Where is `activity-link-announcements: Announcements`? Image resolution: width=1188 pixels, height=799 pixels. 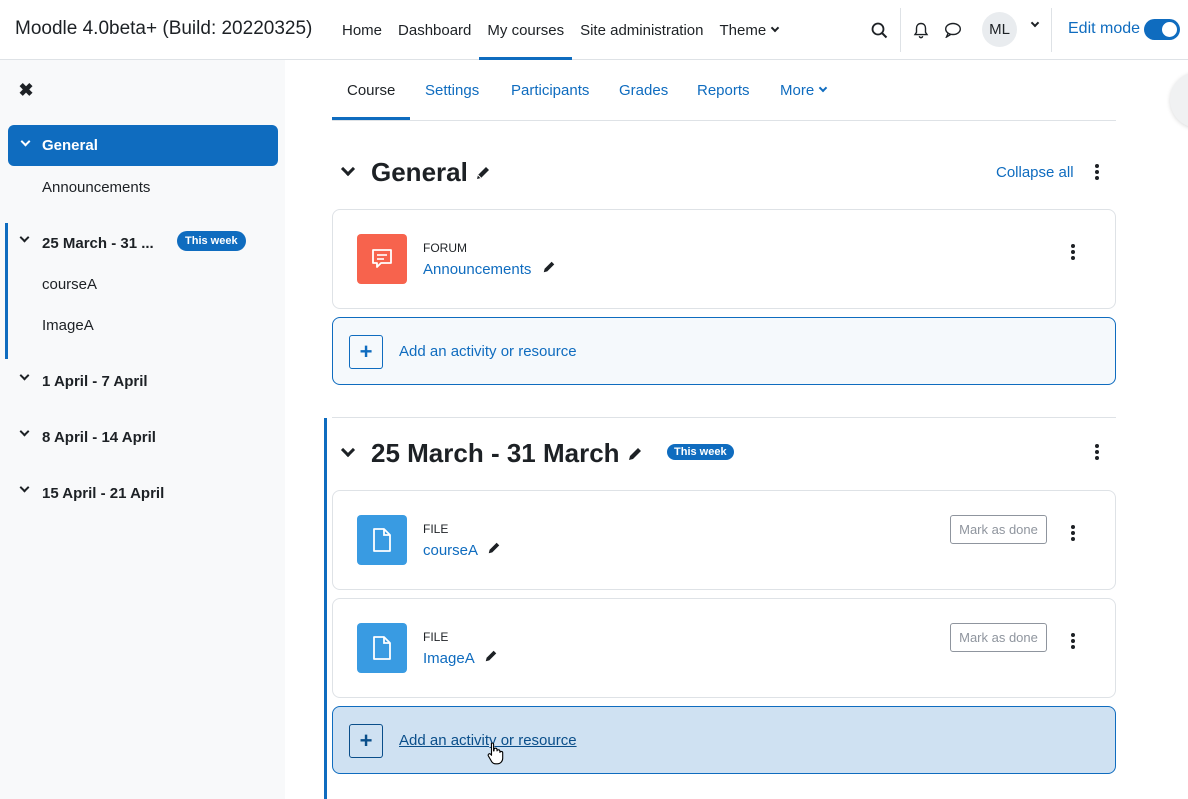
activity-link-announcements: Announcements is located at coordinates (477, 269).